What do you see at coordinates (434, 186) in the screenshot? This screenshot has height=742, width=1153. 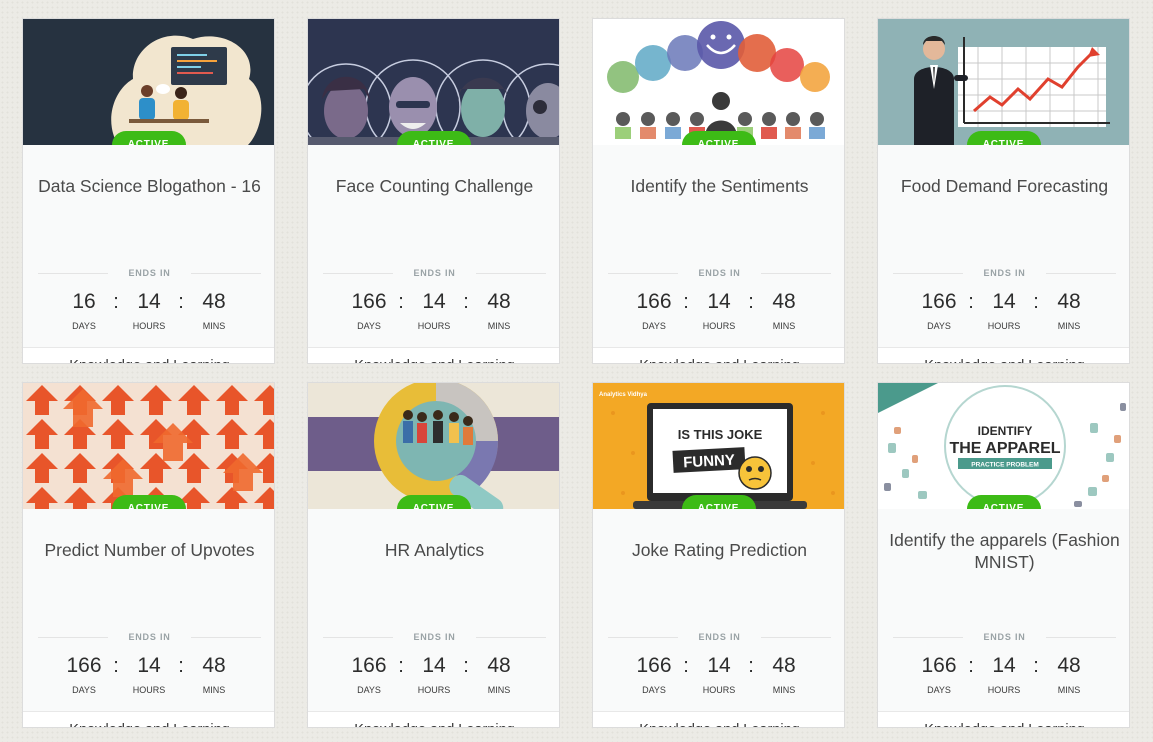 I see `card-title: Face Counting Challenge` at bounding box center [434, 186].